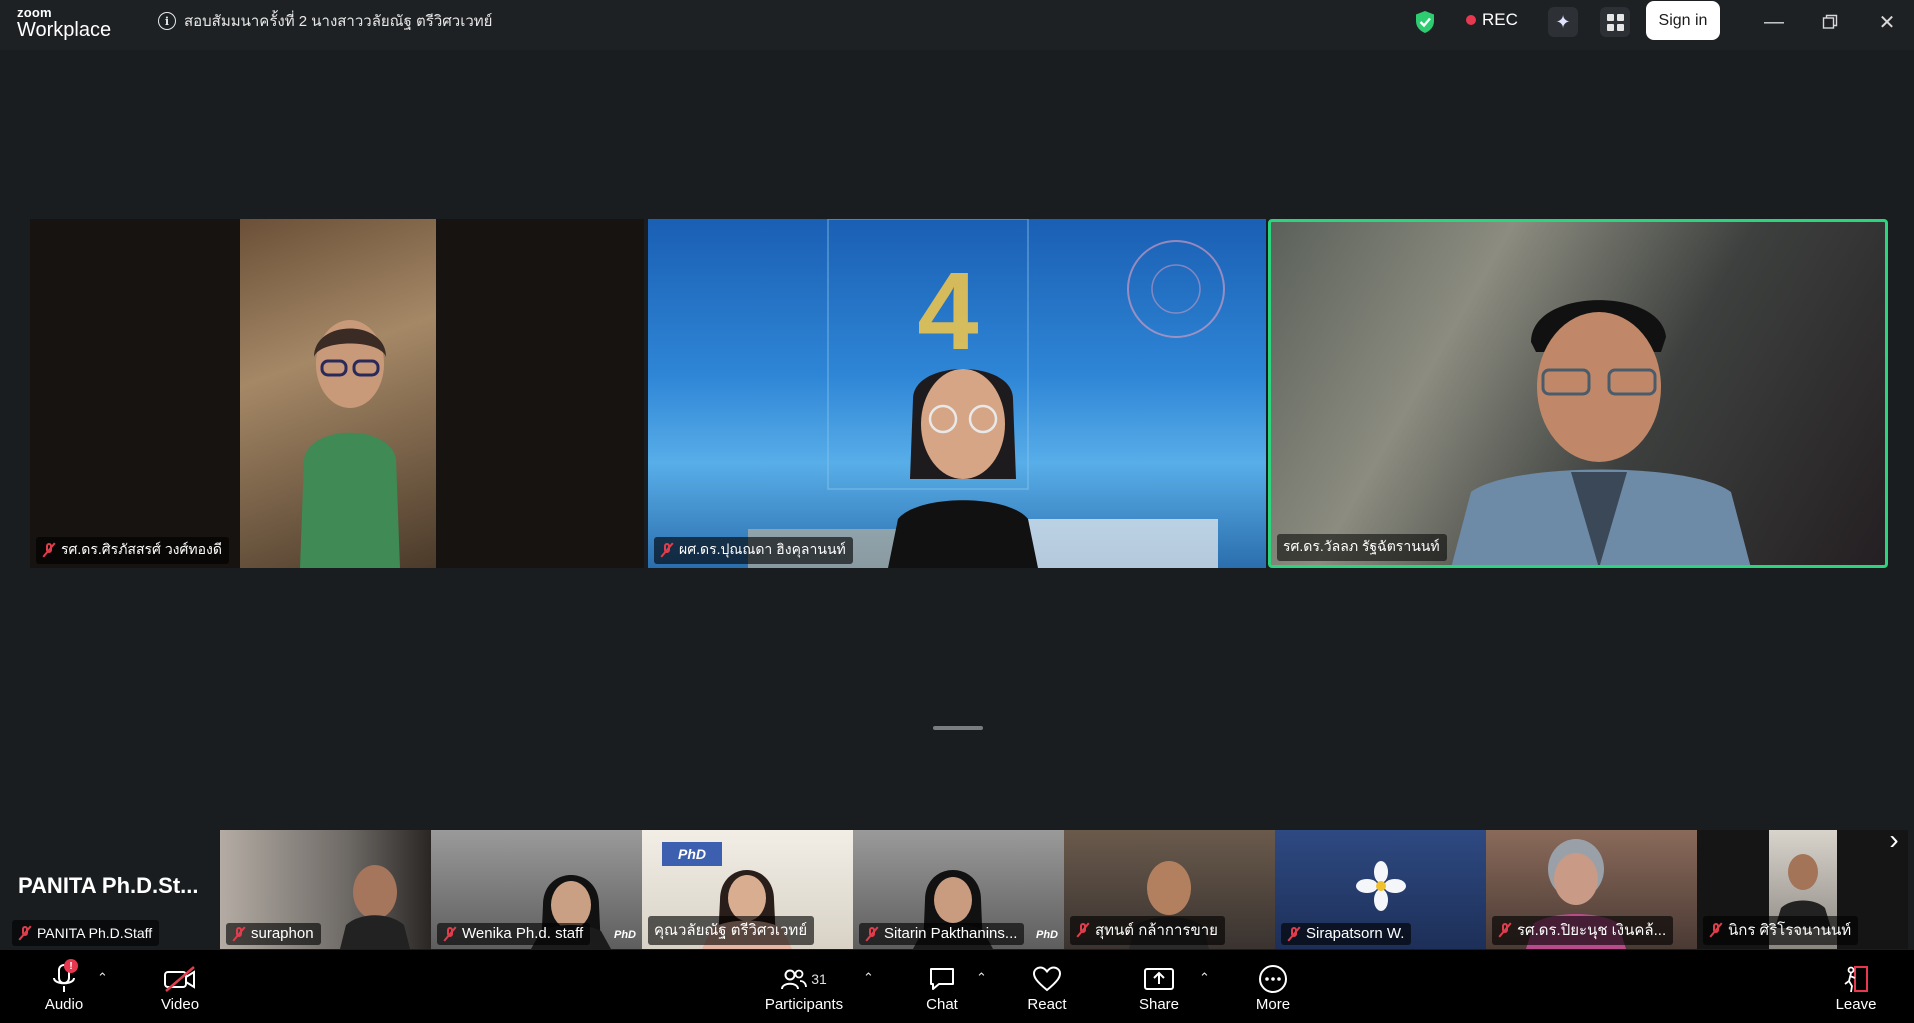 This screenshot has width=1914, height=1023. What do you see at coordinates (180, 1004) in the screenshot?
I see `video-label: Video` at bounding box center [180, 1004].